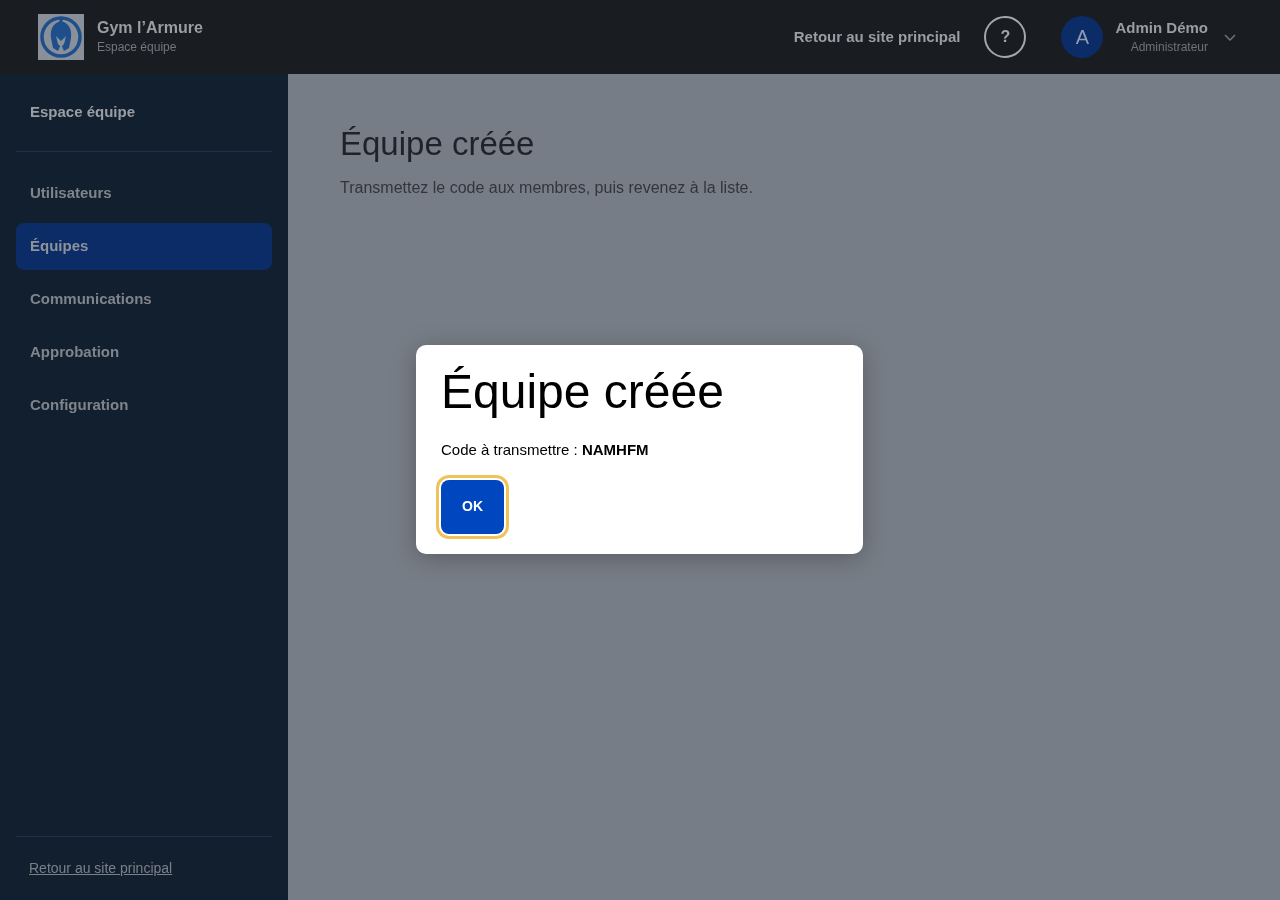  Describe the element at coordinates (150, 28) in the screenshot. I see `brand-name: Gym l’Armure` at that location.